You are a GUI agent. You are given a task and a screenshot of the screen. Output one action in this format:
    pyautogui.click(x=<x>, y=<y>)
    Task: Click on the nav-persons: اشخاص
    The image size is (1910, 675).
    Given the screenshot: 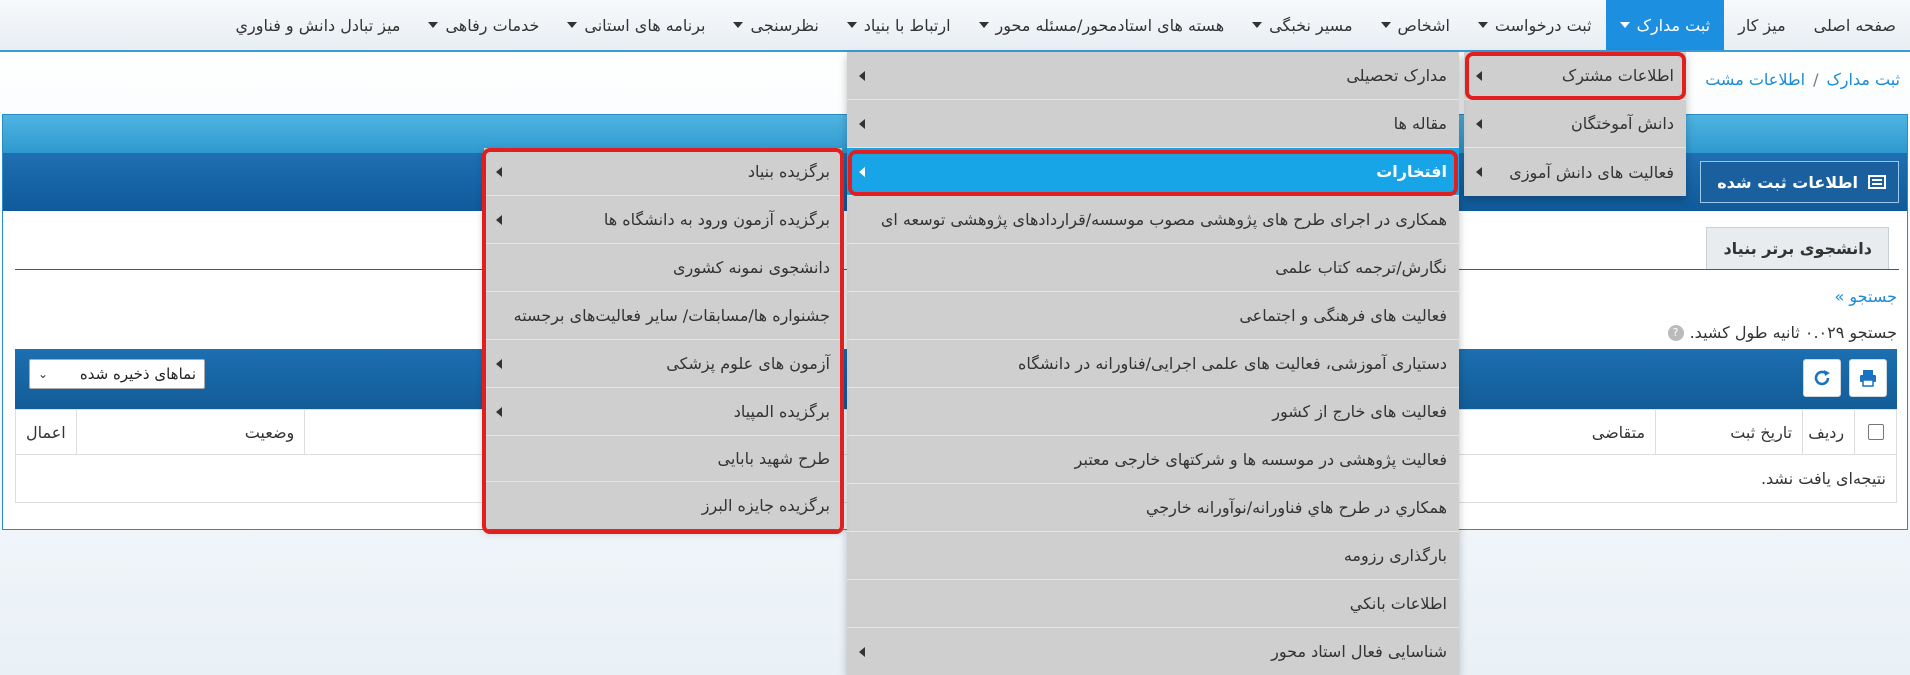 What is the action you would take?
    pyautogui.click(x=1415, y=25)
    